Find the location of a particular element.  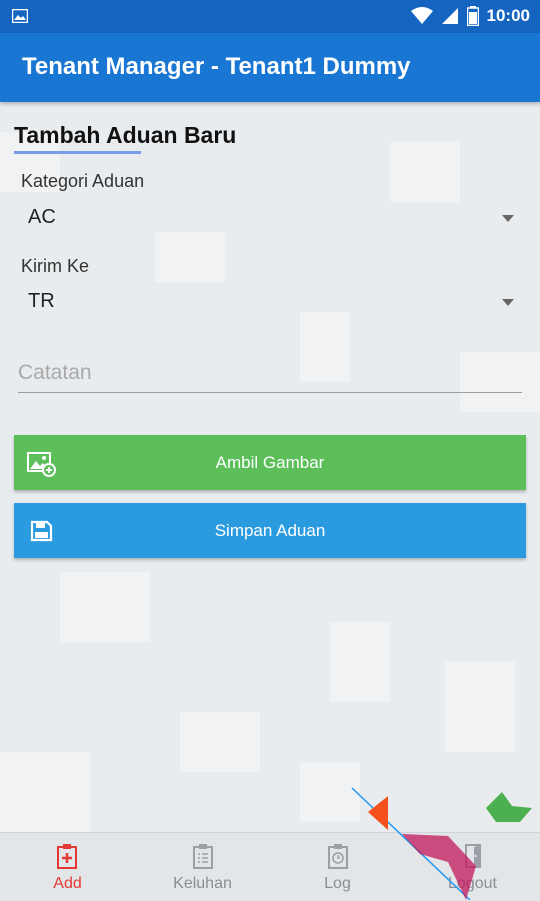

image-notification-icon is located at coordinates (20, 16).